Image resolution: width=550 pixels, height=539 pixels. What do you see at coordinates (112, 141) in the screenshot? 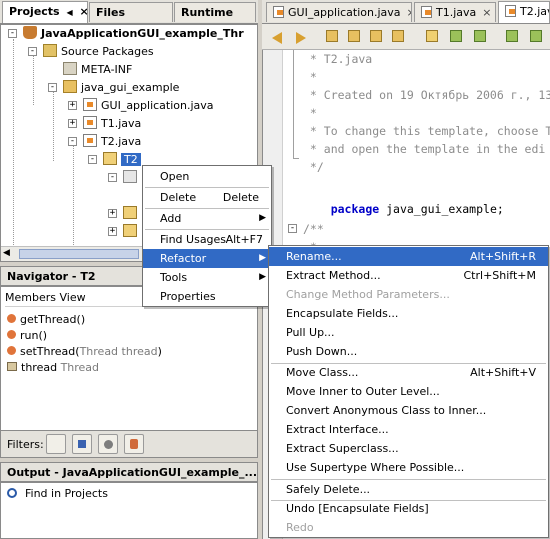
I see `tree-item-file: T2.java` at bounding box center [112, 141].